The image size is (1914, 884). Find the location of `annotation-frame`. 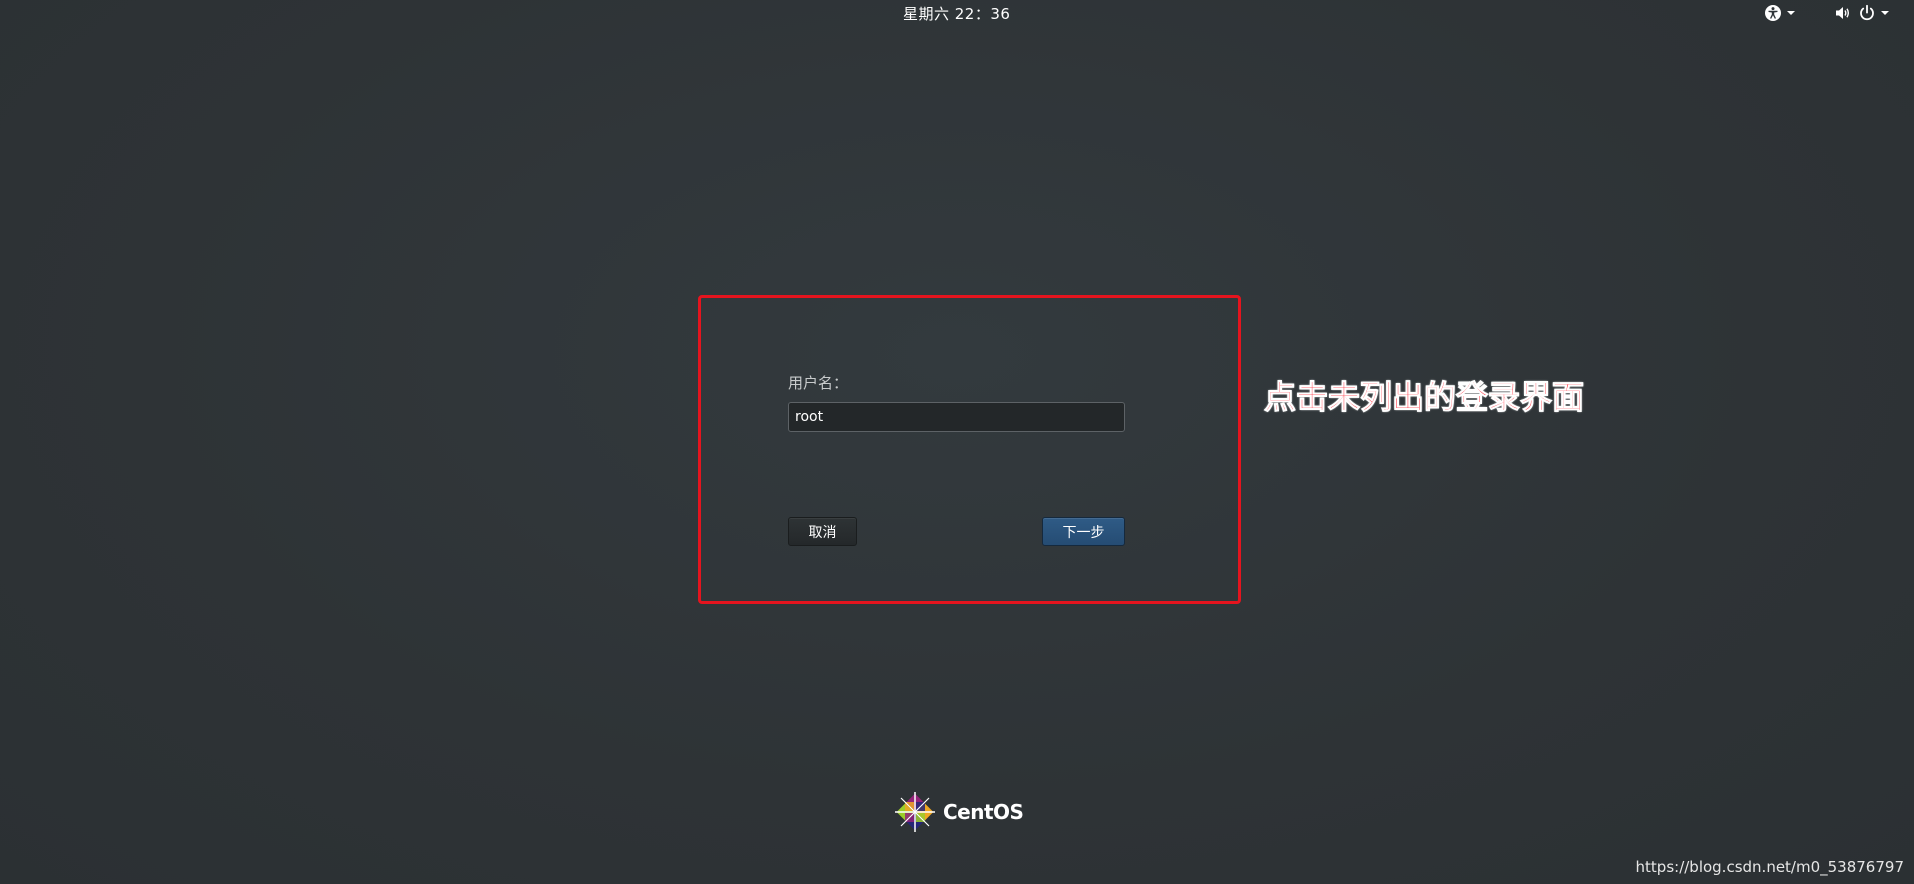

annotation-frame is located at coordinates (969, 449).